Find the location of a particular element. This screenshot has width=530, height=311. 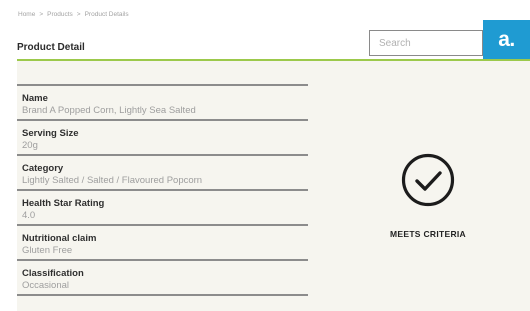

search-input is located at coordinates (426, 43).